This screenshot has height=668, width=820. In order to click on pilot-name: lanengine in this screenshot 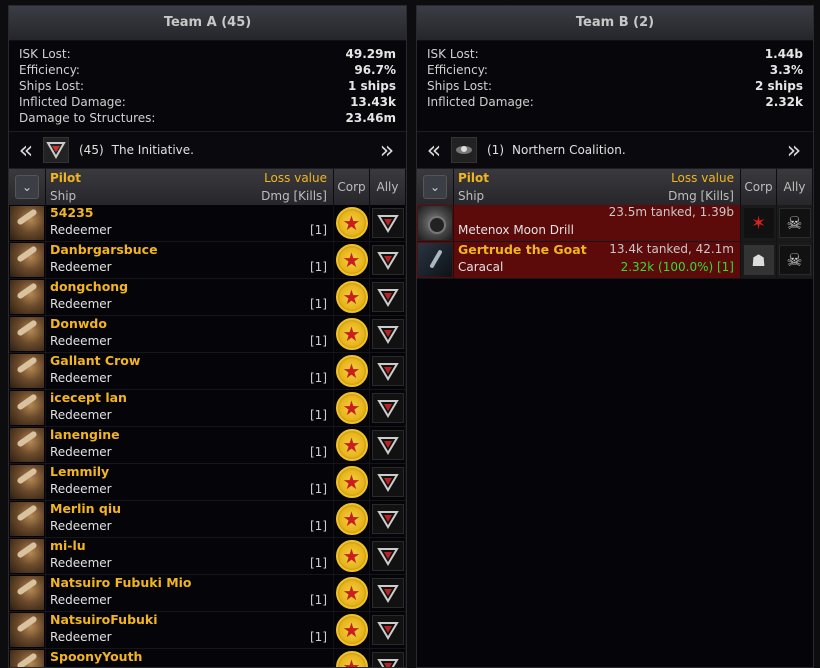, I will do `click(85, 434)`.